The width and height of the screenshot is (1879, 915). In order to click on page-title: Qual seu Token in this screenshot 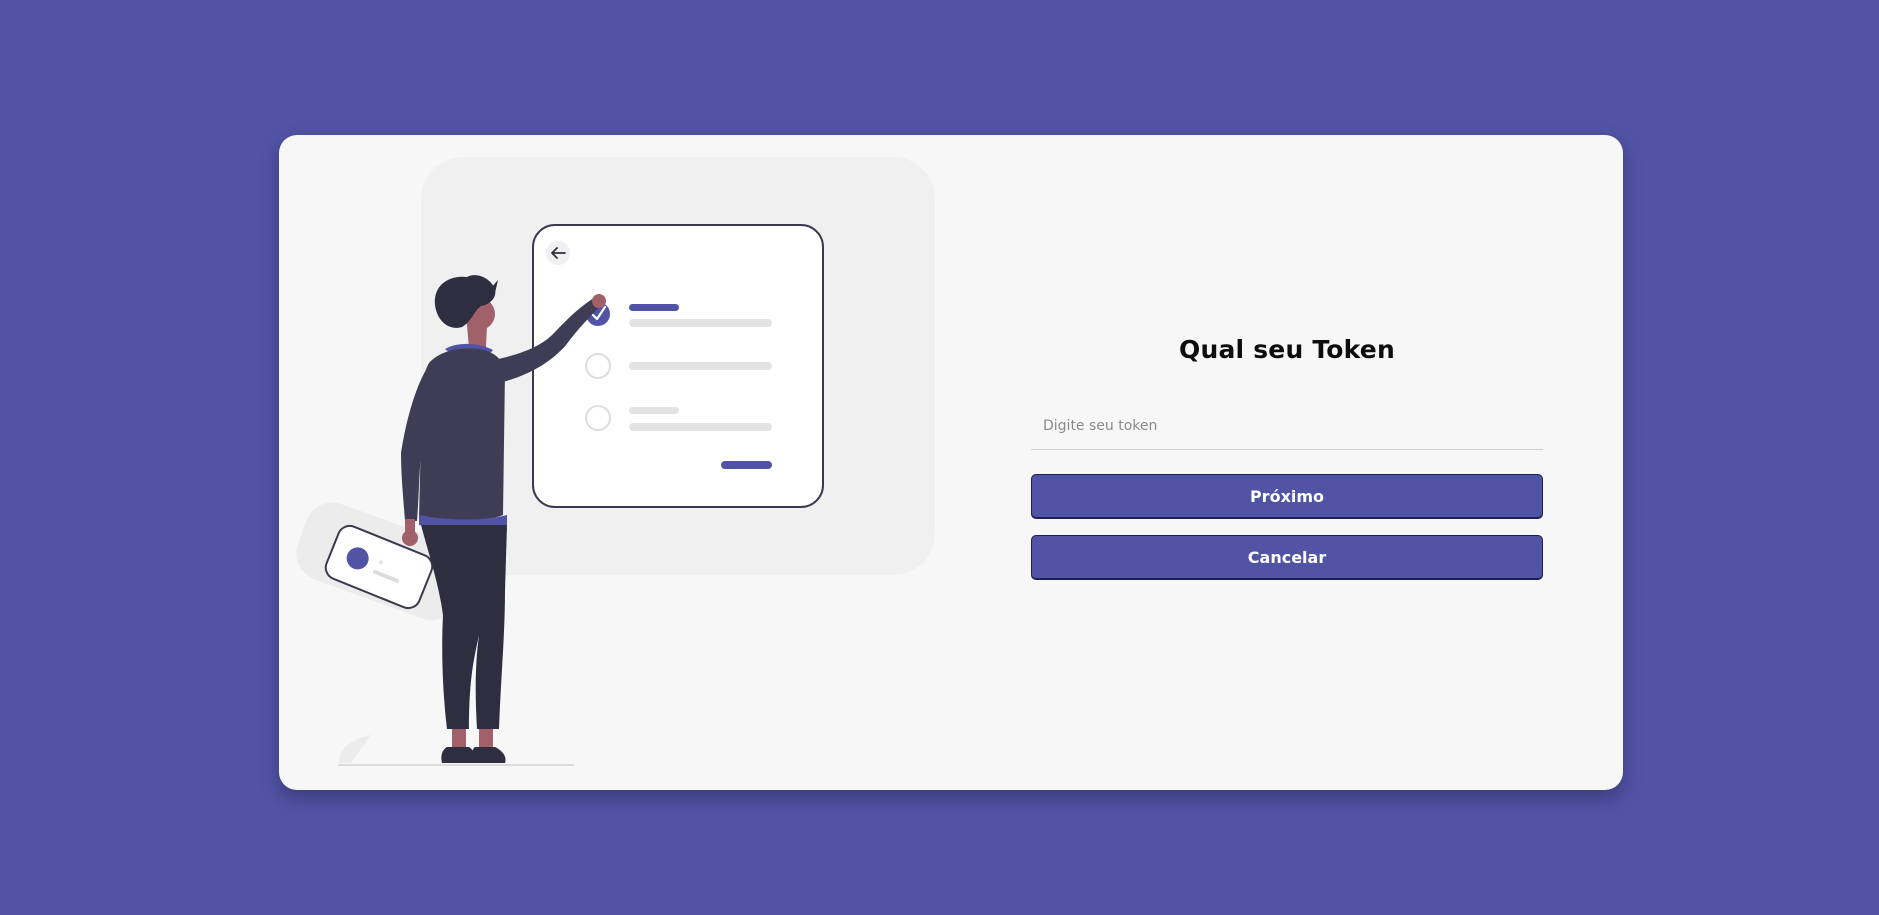, I will do `click(1287, 349)`.